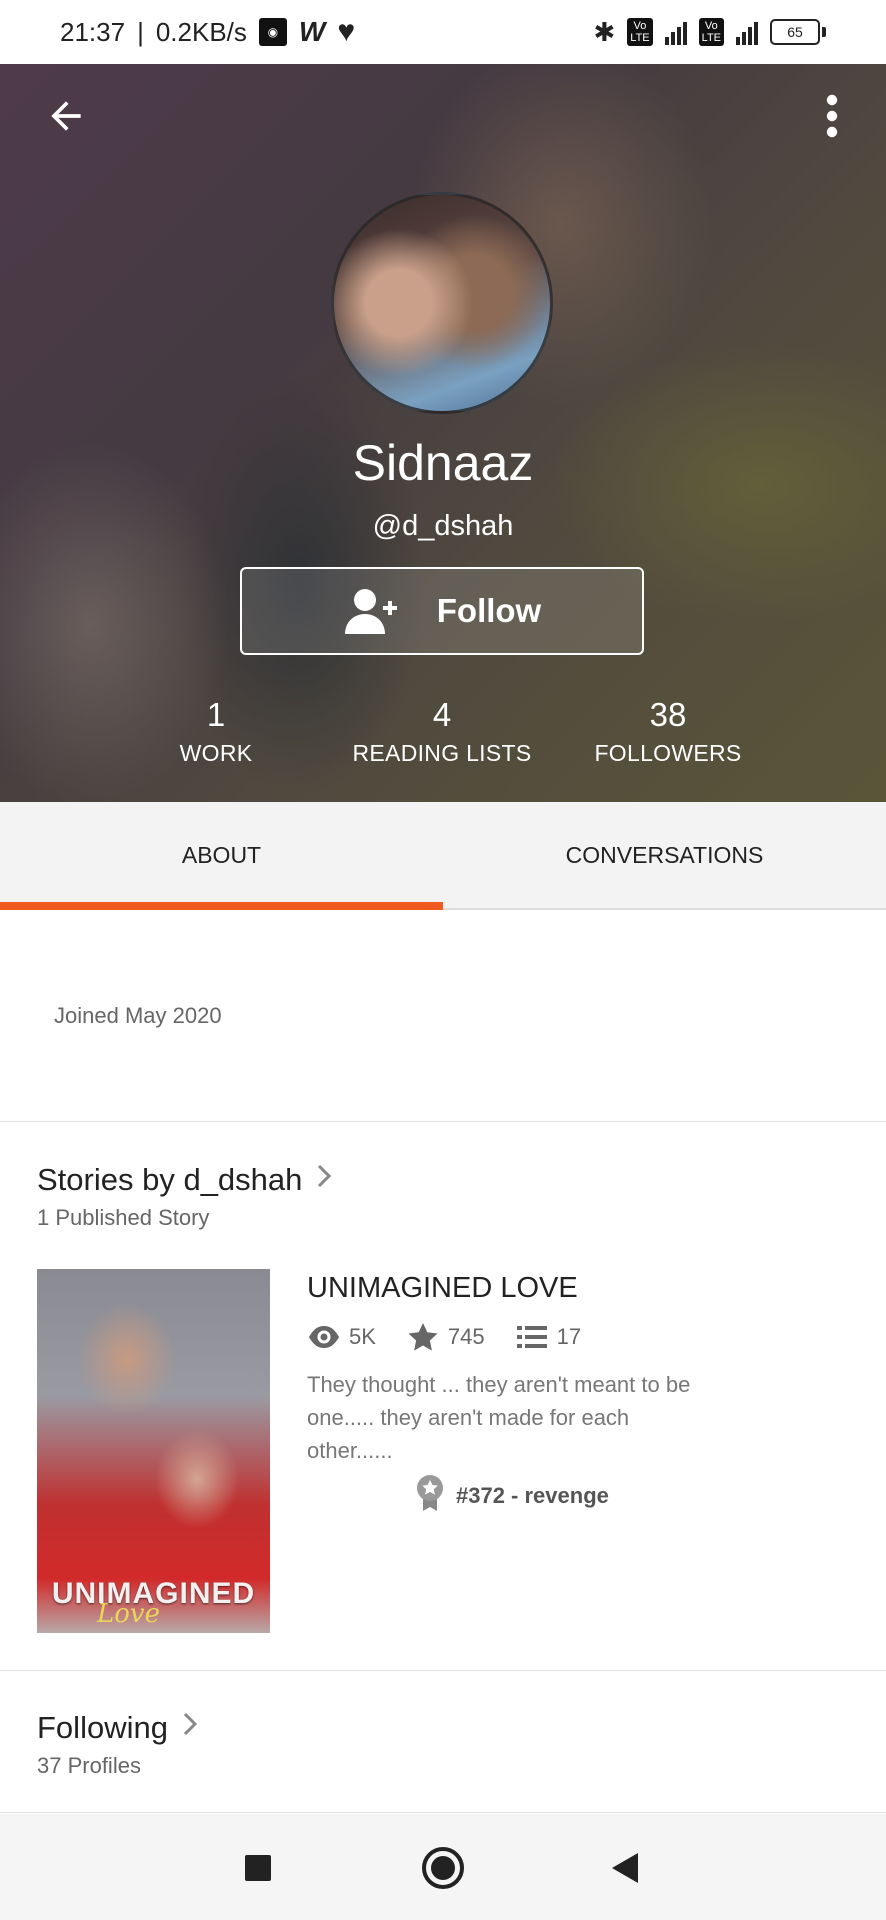  Describe the element at coordinates (66, 122) in the screenshot. I see `back-arrow-icon` at that location.